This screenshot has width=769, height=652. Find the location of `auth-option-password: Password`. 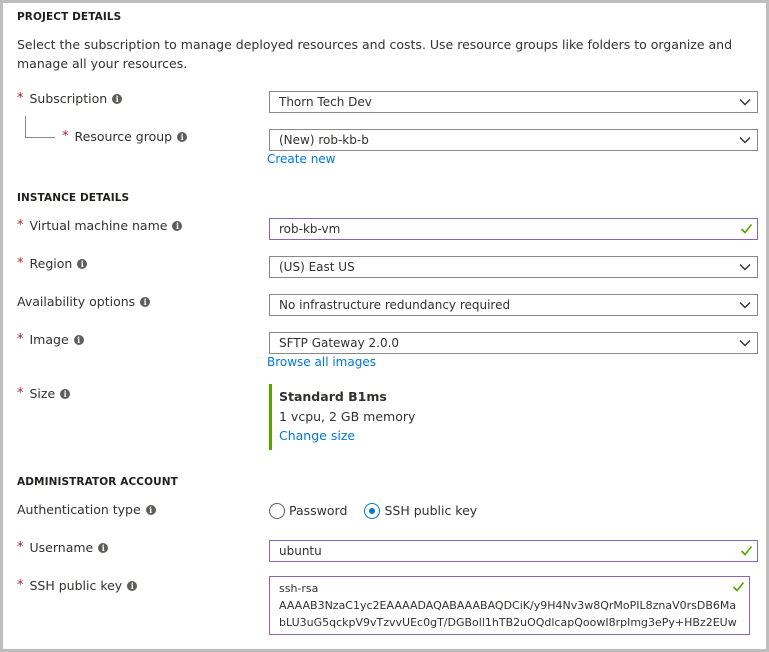

auth-option-password: Password is located at coordinates (316, 509).